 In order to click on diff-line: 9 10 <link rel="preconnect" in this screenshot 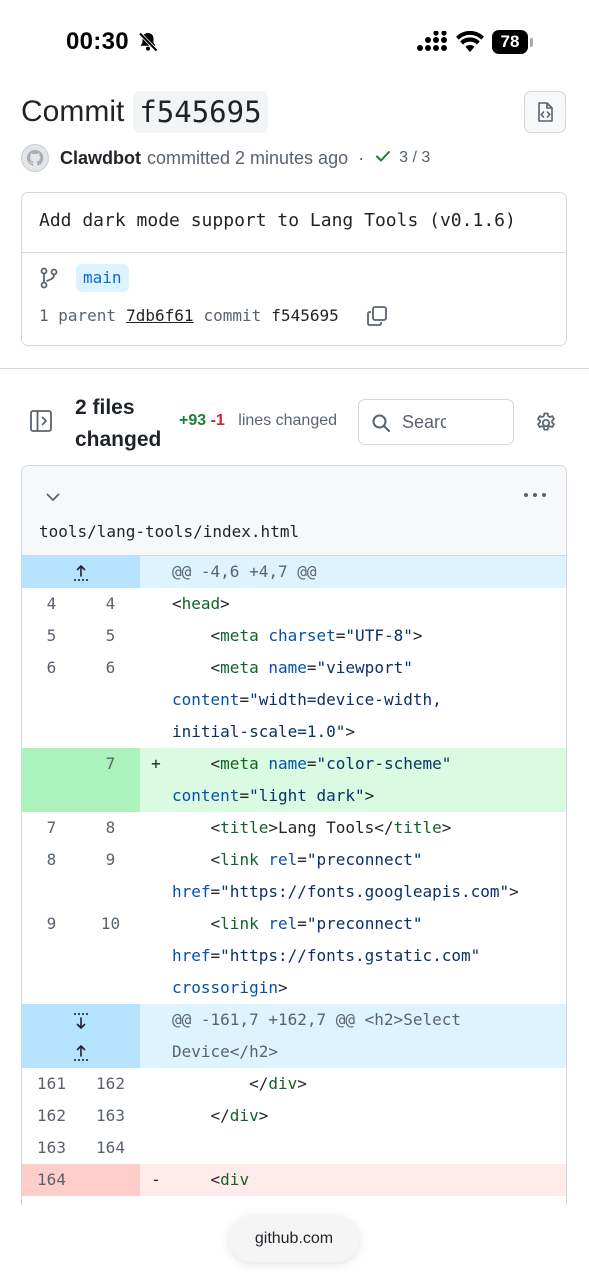, I will do `click(294, 924)`.